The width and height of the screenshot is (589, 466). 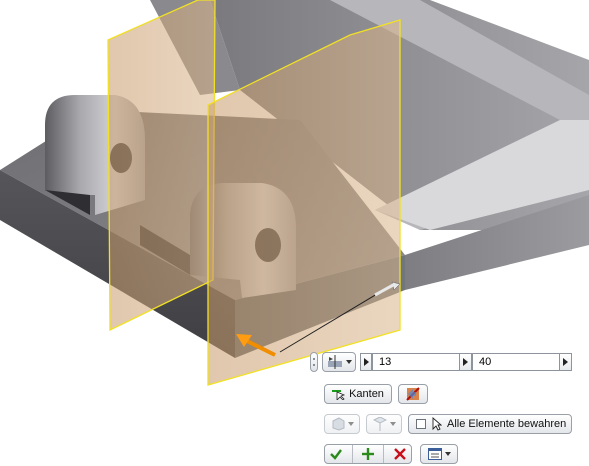 I want to click on body-select-button, so click(x=342, y=424).